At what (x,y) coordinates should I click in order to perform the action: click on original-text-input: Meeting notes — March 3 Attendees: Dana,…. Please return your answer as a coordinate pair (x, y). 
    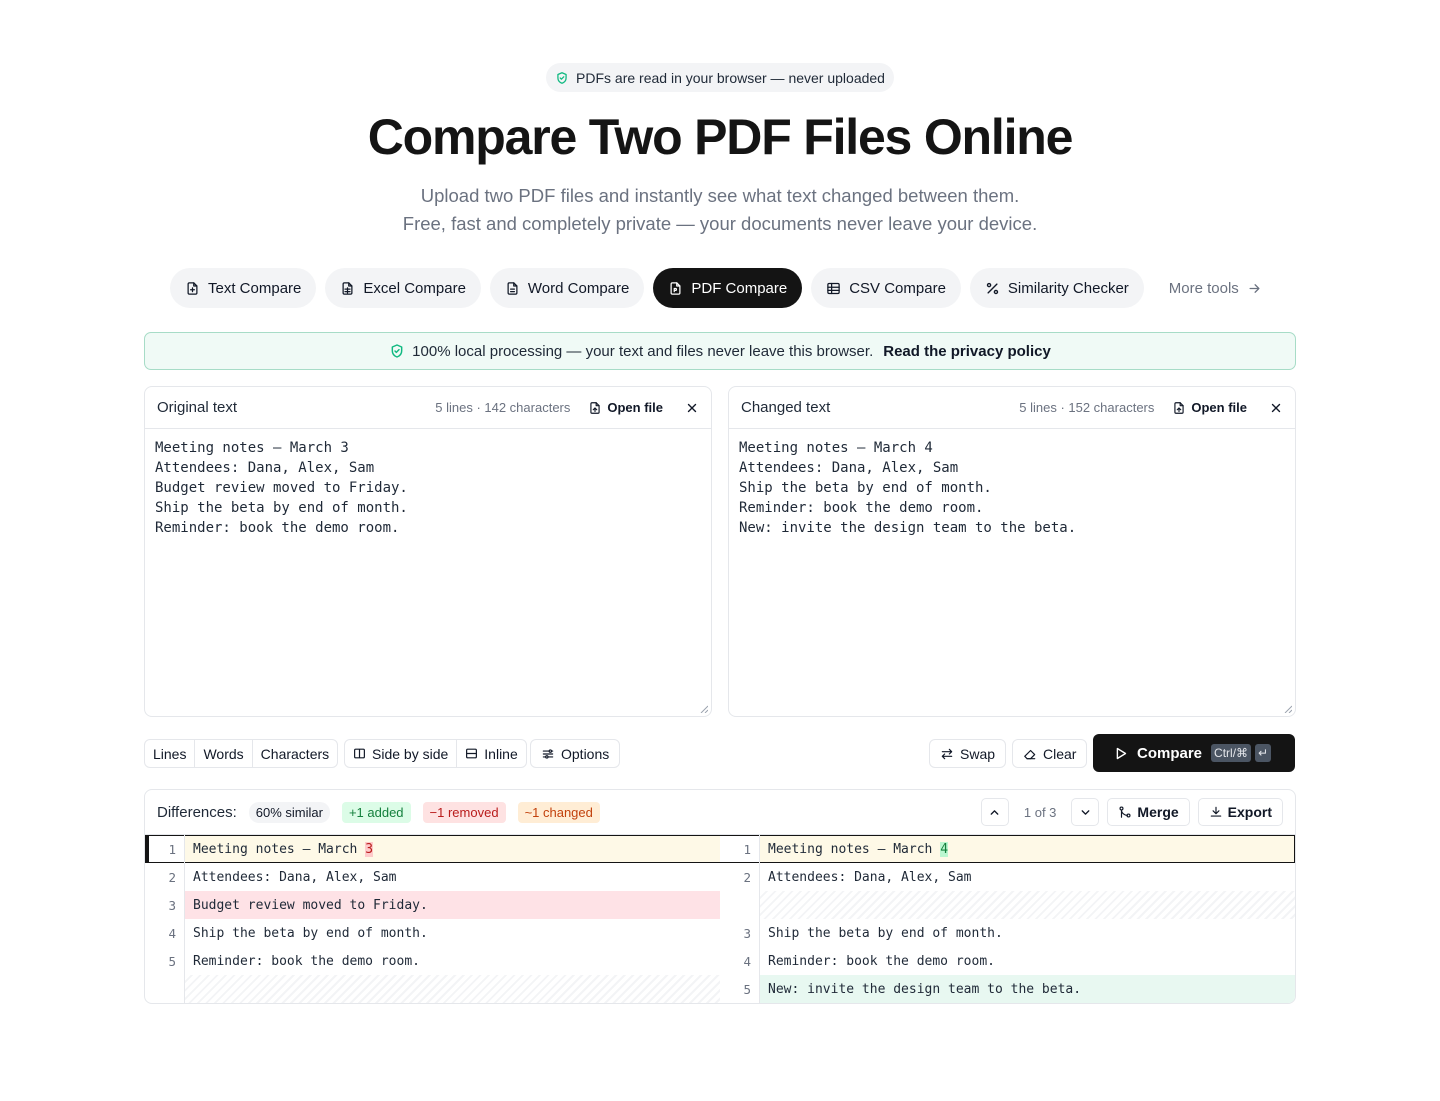
    Looking at the image, I should click on (428, 488).